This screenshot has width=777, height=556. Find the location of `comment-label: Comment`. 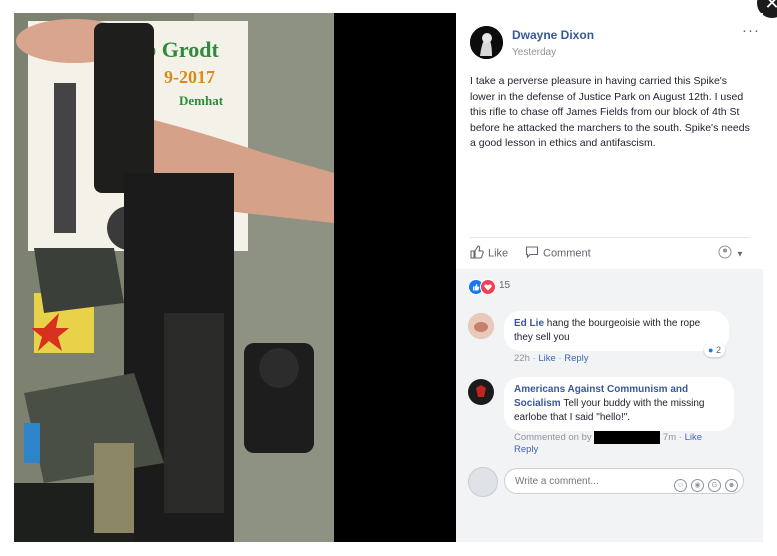

comment-label: Comment is located at coordinates (567, 253).